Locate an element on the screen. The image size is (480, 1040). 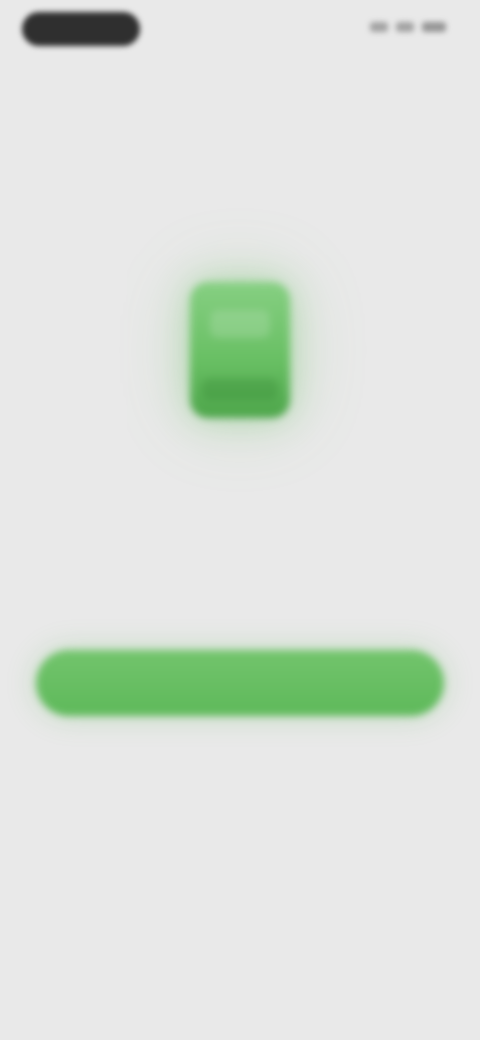
headline is located at coordinates (240, 479).